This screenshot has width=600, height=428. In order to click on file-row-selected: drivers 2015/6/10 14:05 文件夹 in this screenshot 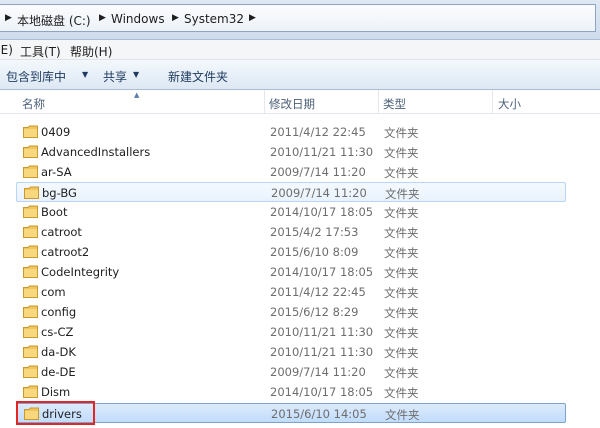, I will do `click(291, 413)`.